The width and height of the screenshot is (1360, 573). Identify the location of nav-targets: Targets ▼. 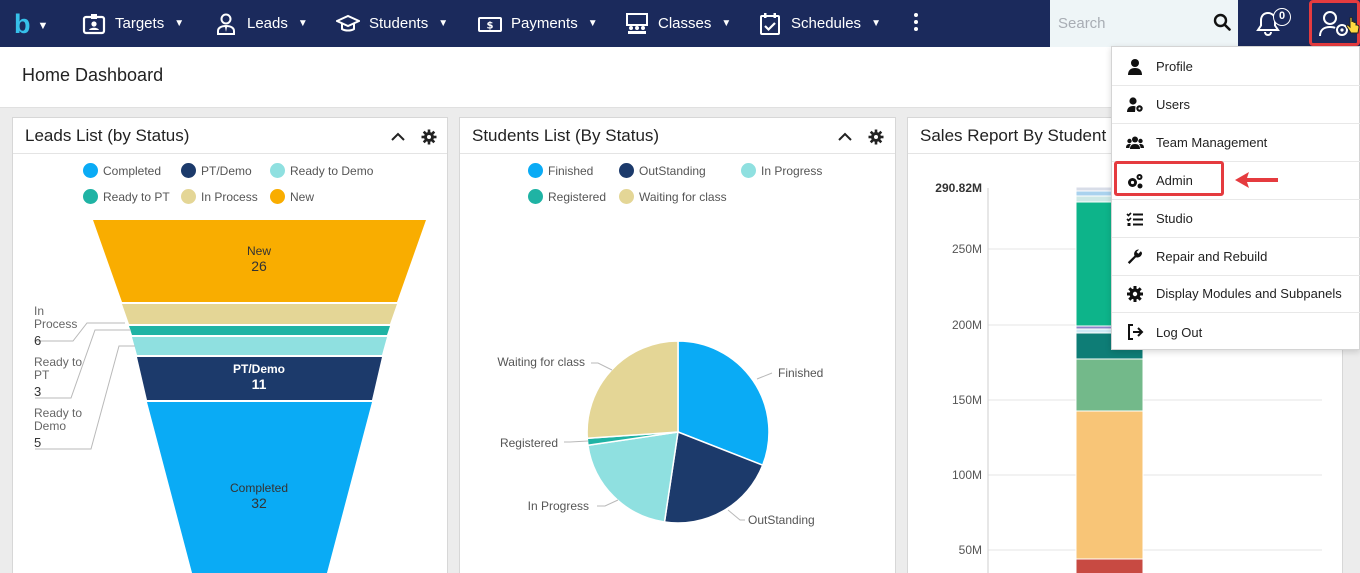
(133, 23).